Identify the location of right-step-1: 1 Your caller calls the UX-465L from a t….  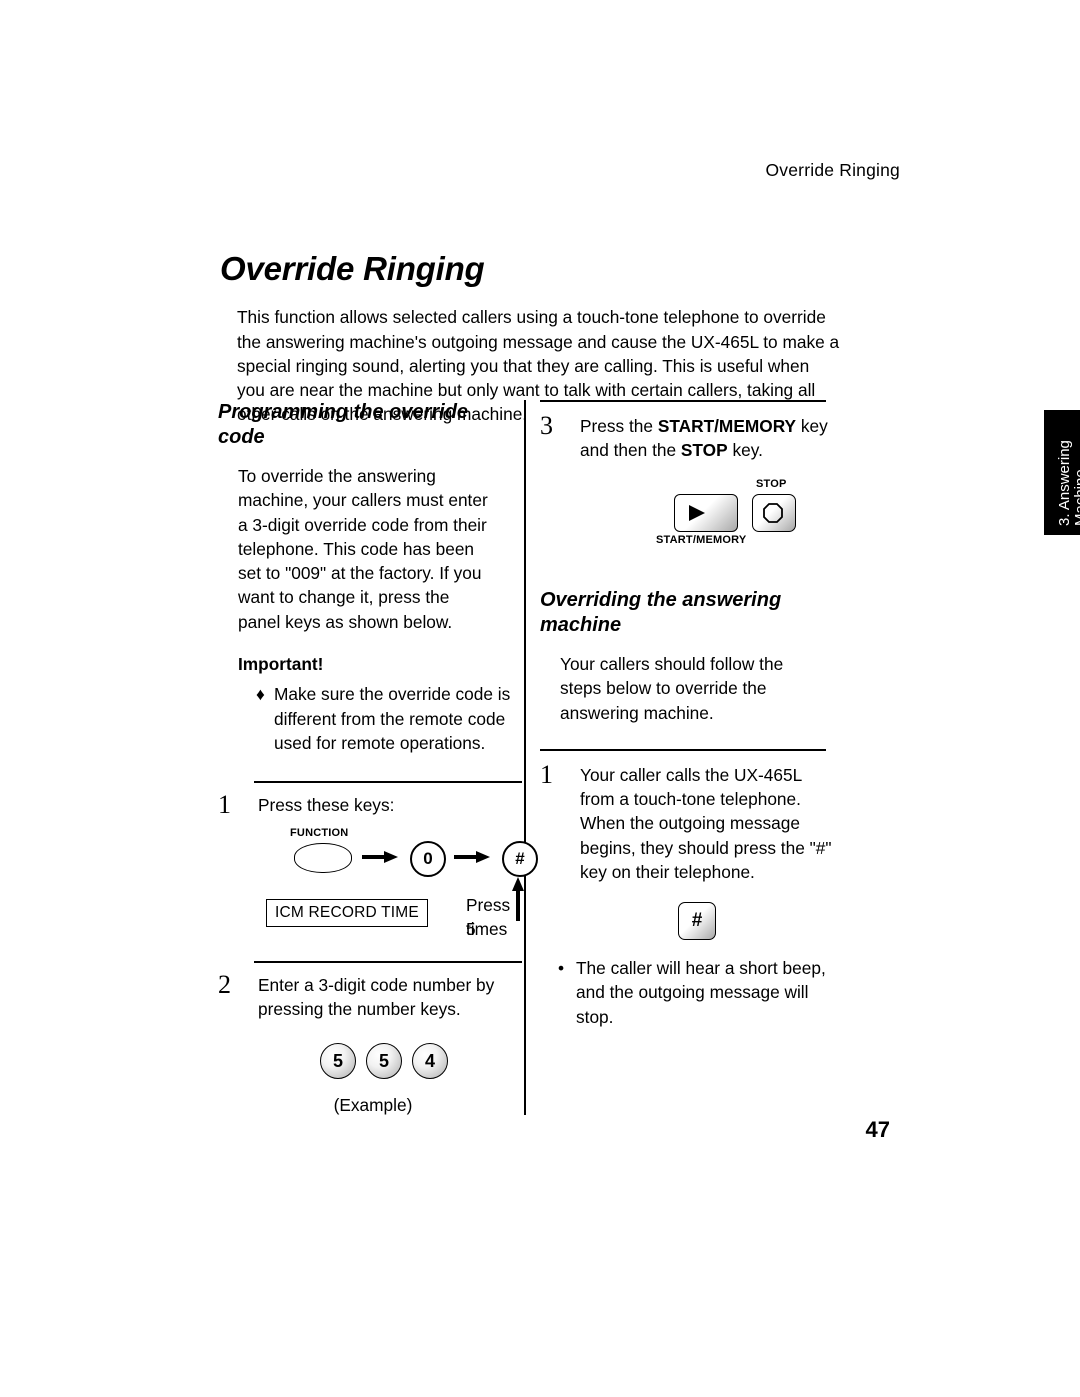
(690, 894).